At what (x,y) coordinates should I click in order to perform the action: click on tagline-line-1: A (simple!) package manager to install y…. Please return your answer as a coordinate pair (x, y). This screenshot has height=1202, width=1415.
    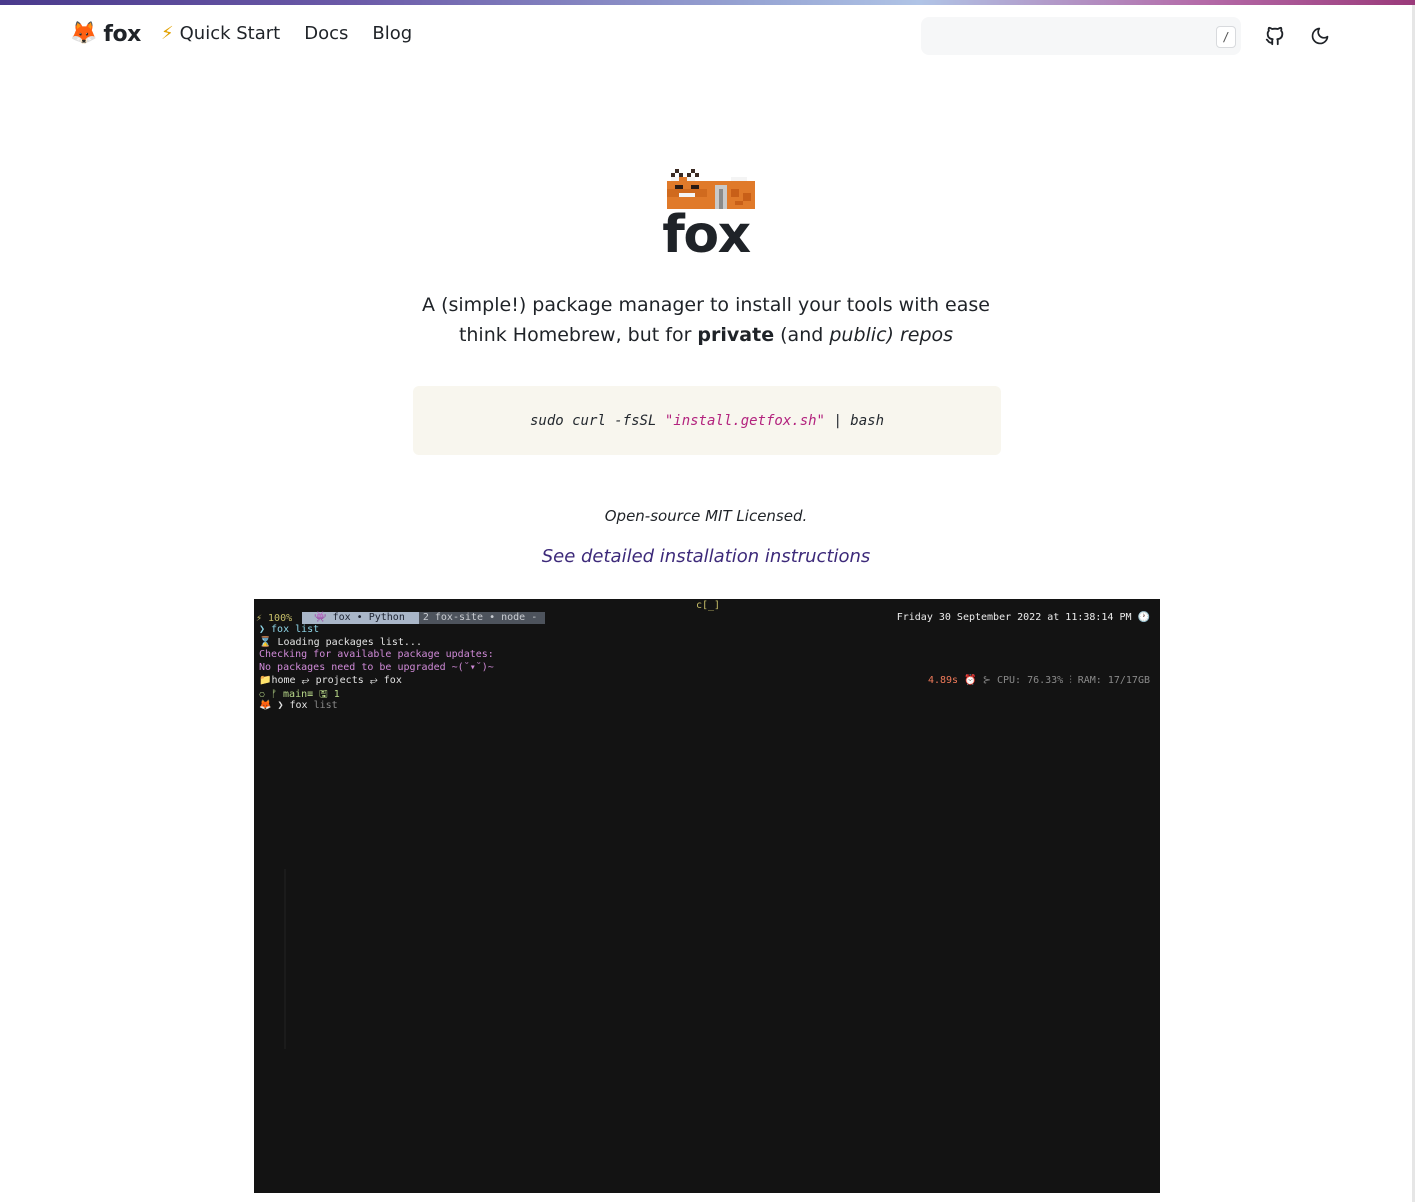
    Looking at the image, I should click on (706, 305).